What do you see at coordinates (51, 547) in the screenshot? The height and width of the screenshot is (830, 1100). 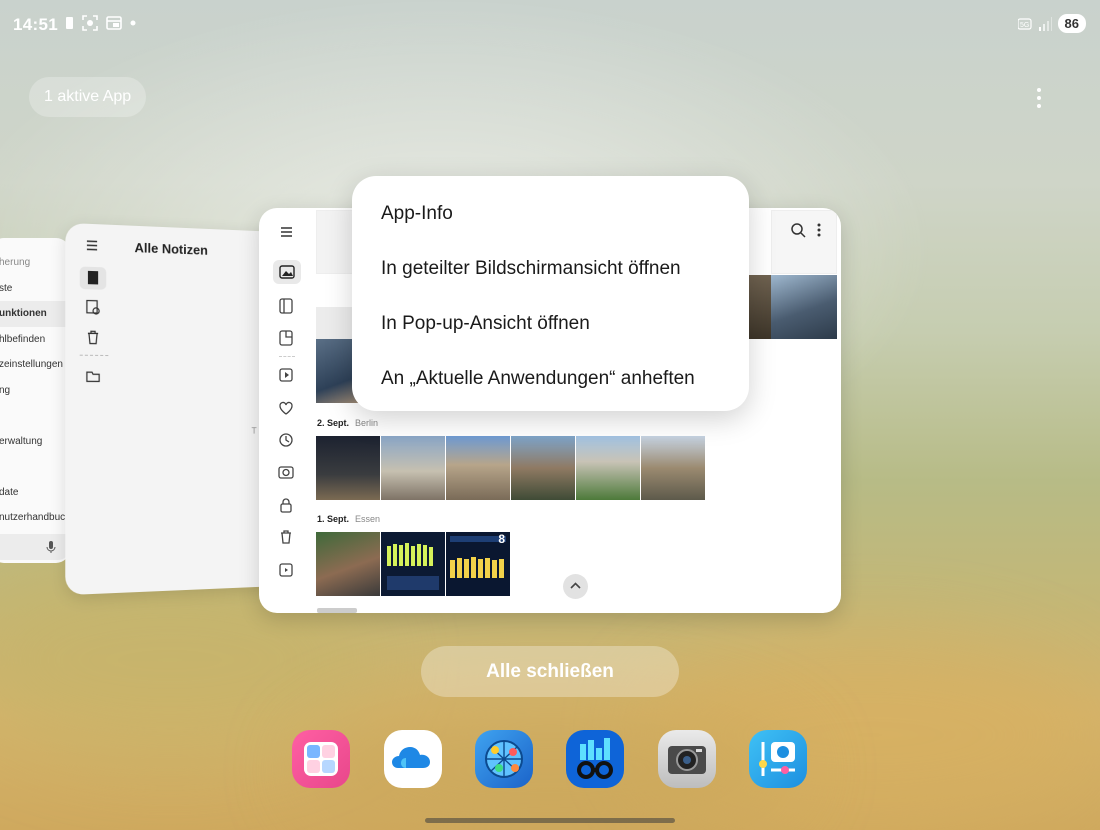 I see `mic-icon` at bounding box center [51, 547].